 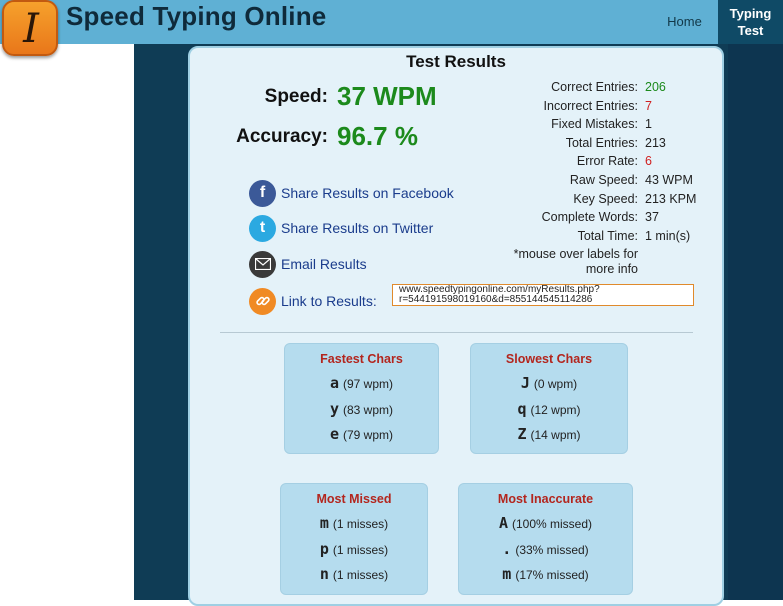 I want to click on link-icon, so click(x=262, y=301).